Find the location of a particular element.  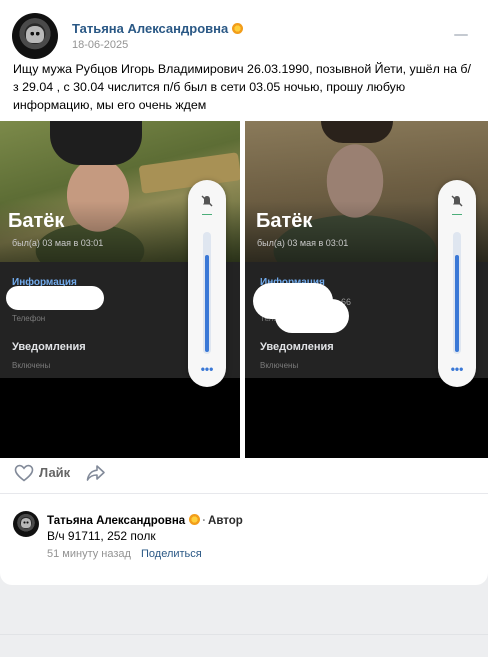

comment-share-link: Поделиться is located at coordinates (171, 554).